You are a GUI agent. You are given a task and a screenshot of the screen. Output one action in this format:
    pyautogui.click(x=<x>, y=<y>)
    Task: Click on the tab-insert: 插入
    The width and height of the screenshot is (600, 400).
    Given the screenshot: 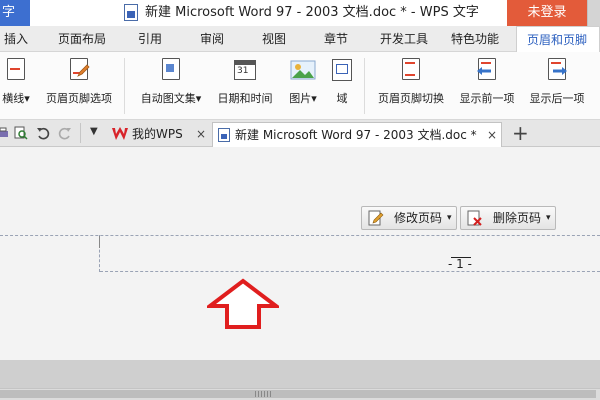 What is the action you would take?
    pyautogui.click(x=16, y=39)
    